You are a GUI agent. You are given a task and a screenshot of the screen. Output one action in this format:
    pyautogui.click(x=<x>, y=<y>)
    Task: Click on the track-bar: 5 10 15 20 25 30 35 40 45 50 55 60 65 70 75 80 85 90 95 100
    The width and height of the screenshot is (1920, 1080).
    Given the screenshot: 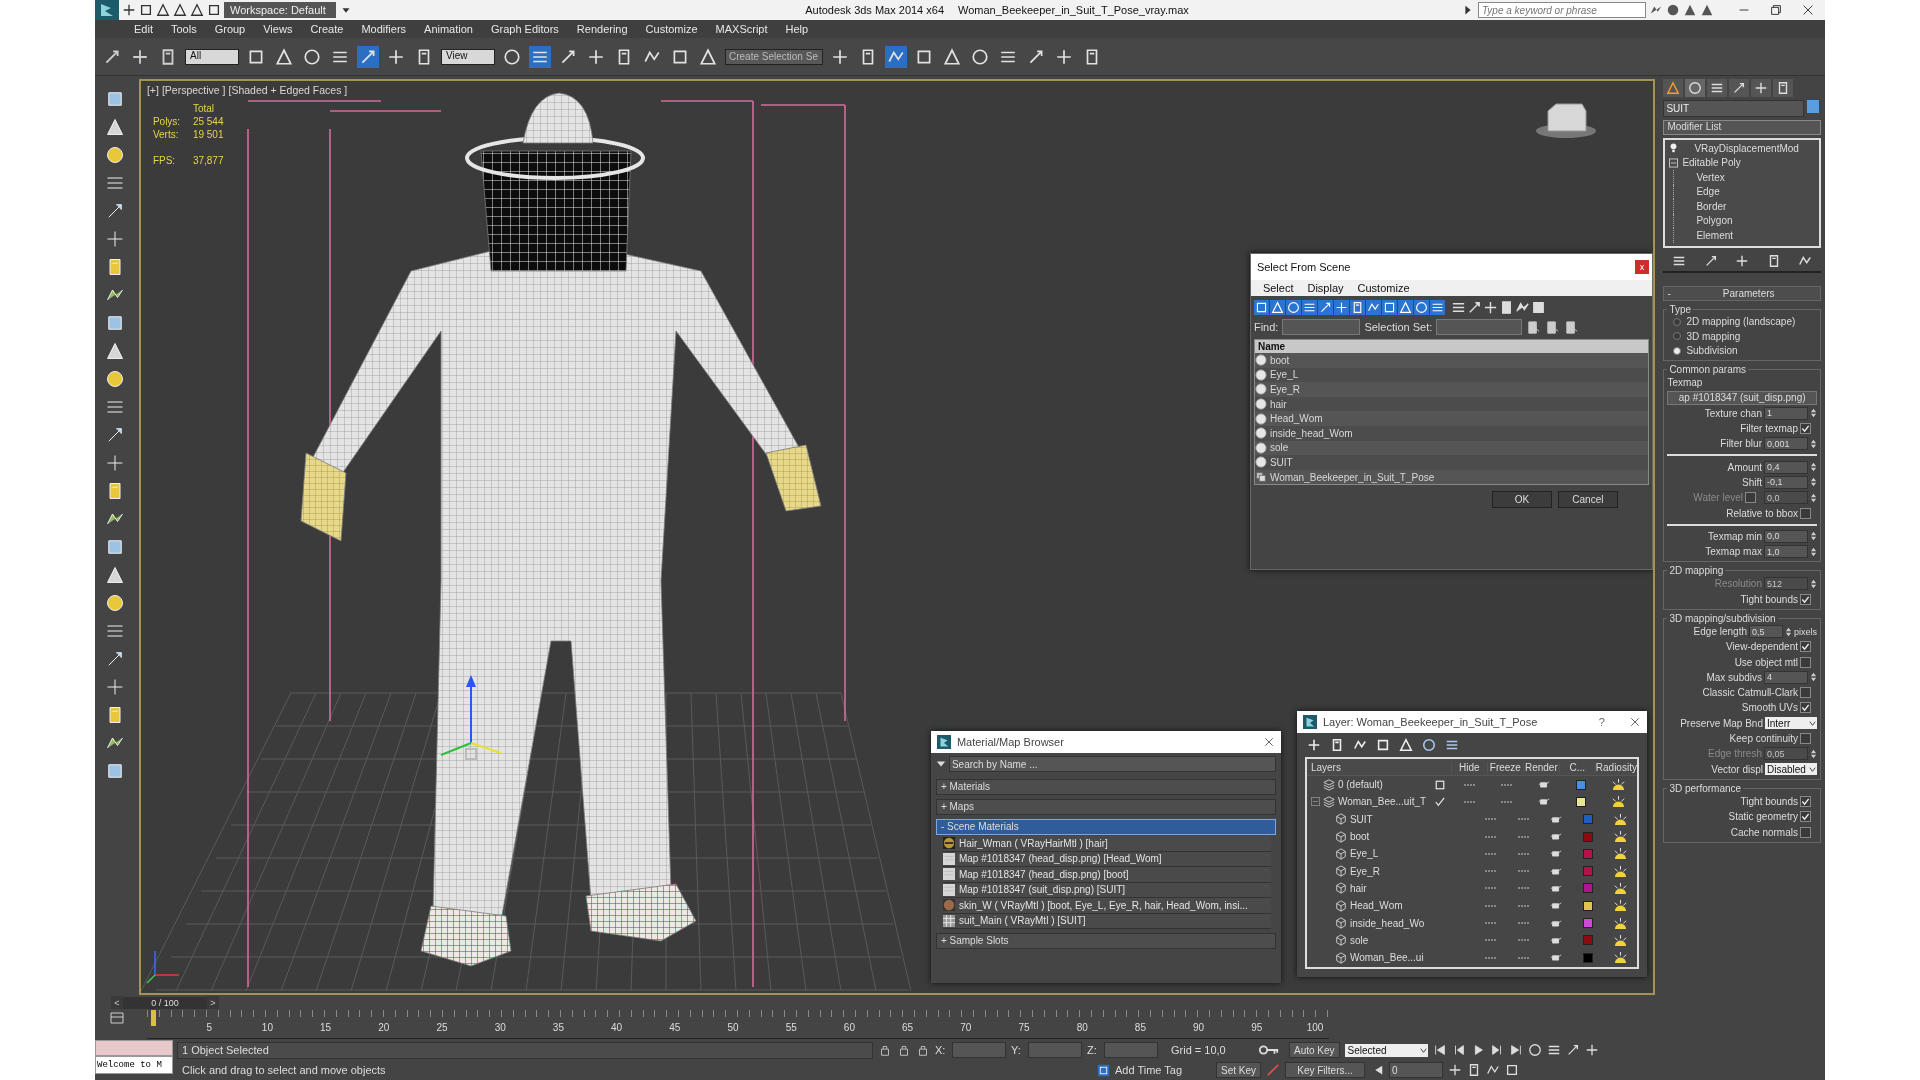 What is the action you would take?
    pyautogui.click(x=738, y=1024)
    